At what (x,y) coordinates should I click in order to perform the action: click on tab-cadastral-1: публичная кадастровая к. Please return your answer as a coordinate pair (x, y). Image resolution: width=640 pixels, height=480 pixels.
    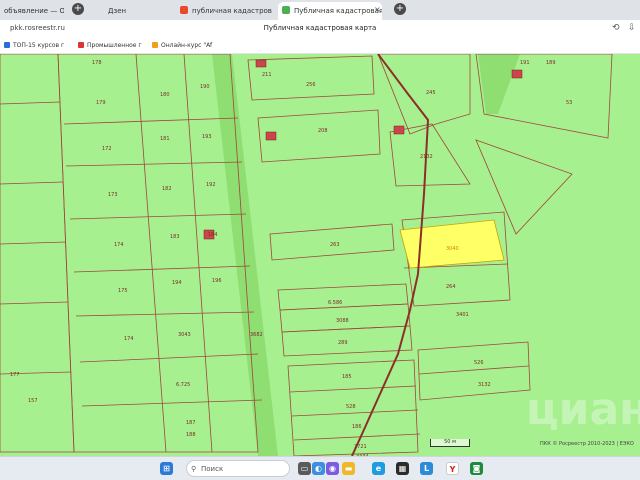
    Looking at the image, I should click on (224, 11).